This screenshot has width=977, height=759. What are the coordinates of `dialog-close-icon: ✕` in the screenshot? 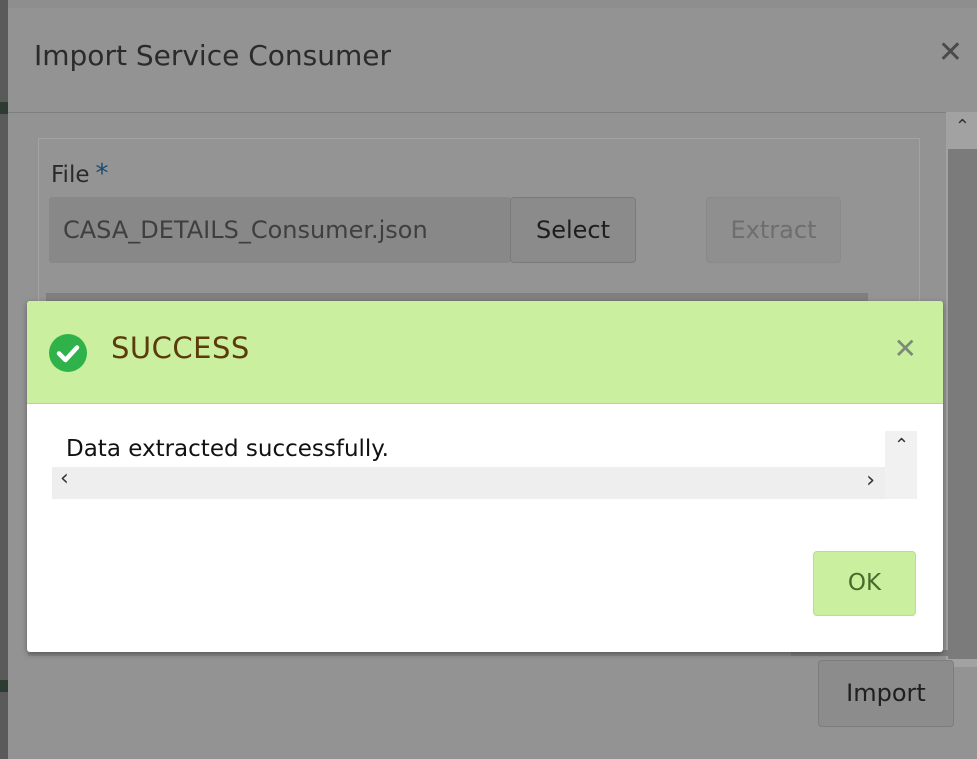 It's located at (950, 53).